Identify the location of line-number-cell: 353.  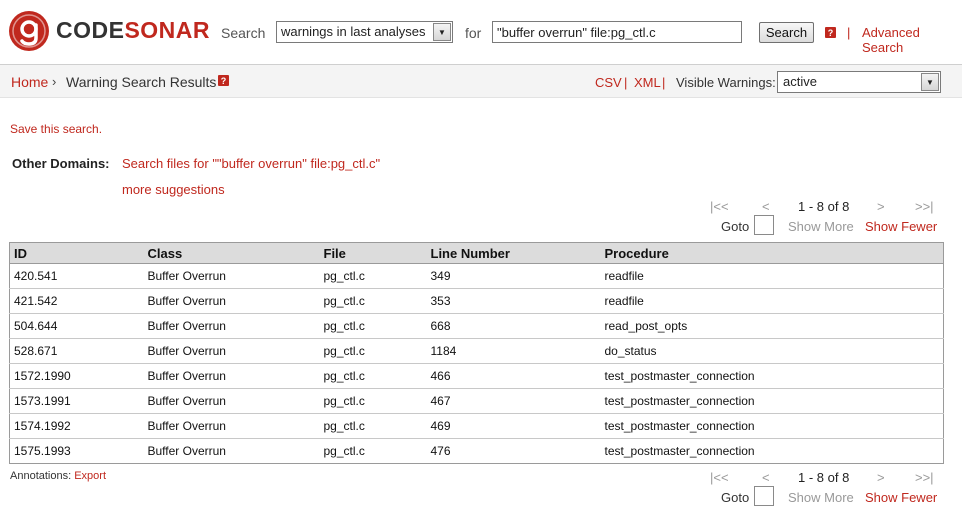
(513, 301).